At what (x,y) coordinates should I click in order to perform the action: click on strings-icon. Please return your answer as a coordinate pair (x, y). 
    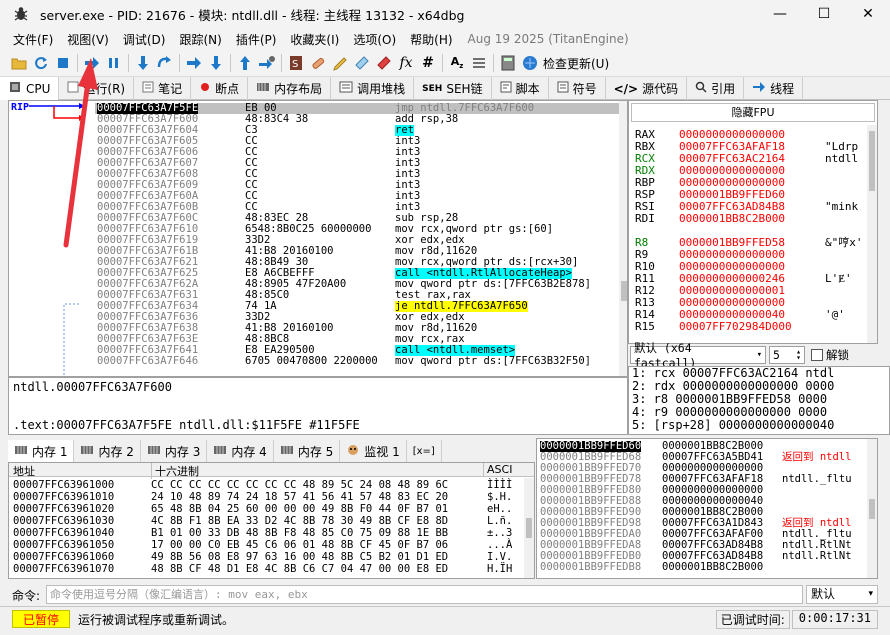
    Looking at the image, I should click on (479, 63).